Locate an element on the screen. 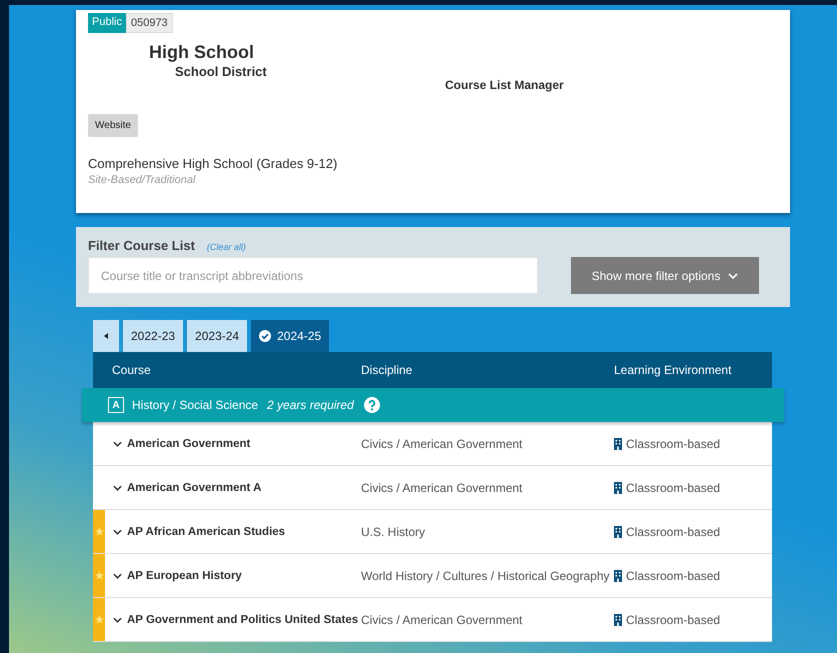 This screenshot has height=653, width=837. course-name: AP European History is located at coordinates (184, 576).